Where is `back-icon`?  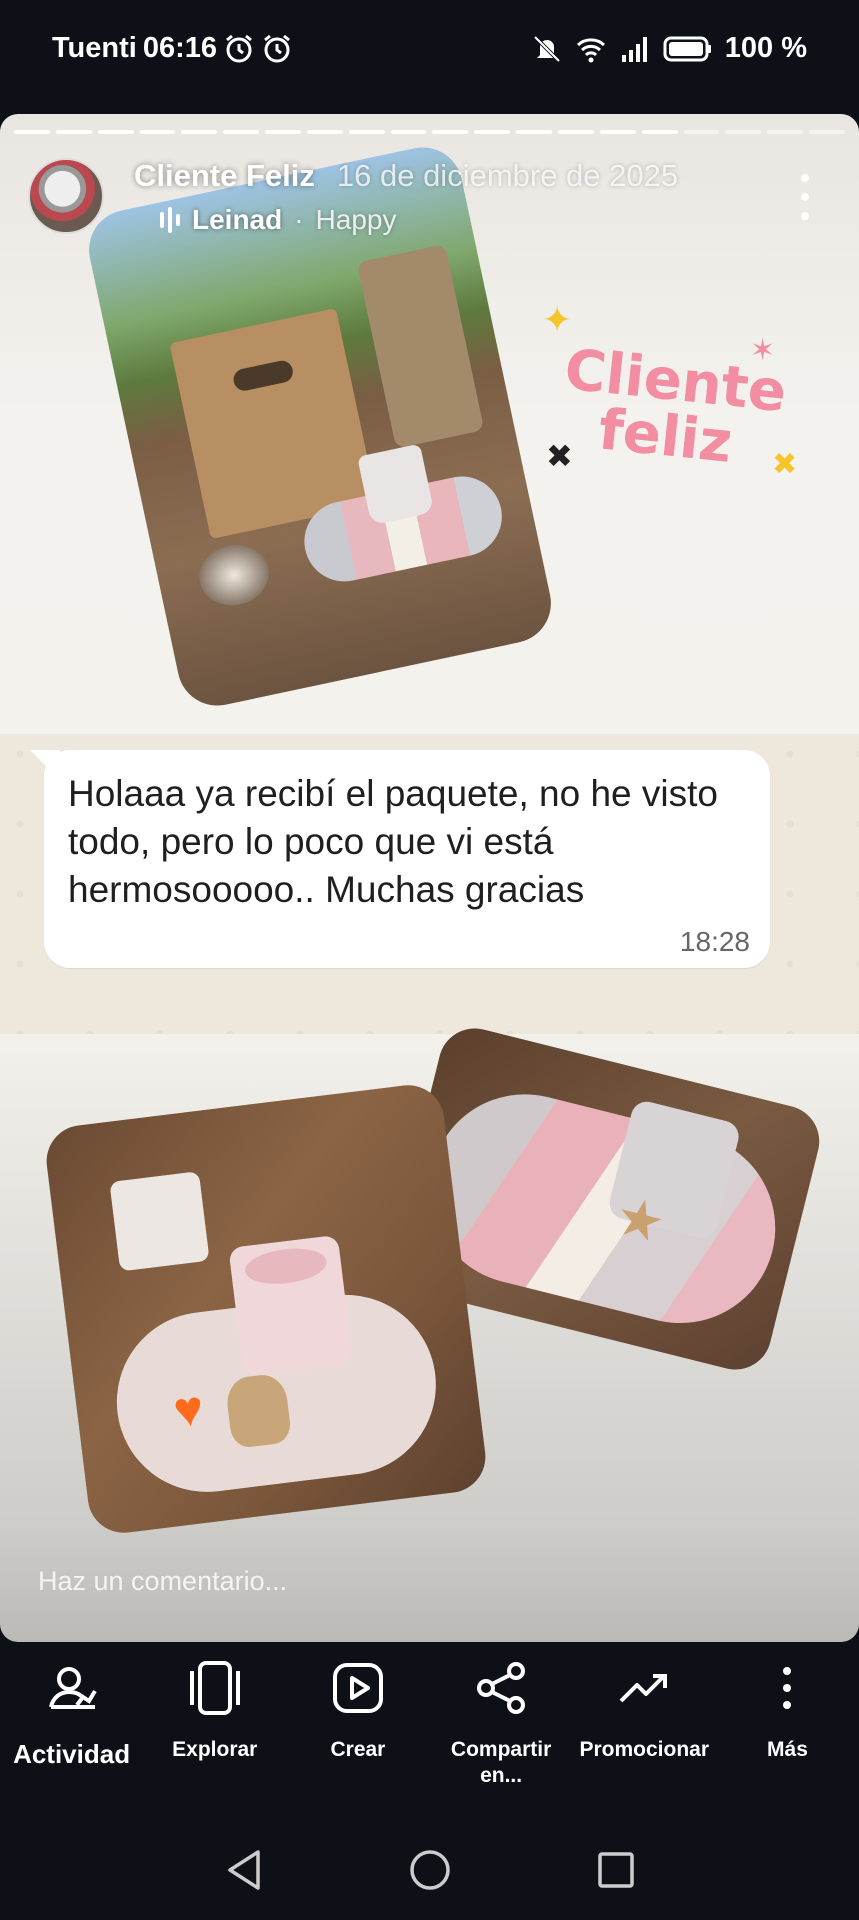
back-icon is located at coordinates (244, 1870).